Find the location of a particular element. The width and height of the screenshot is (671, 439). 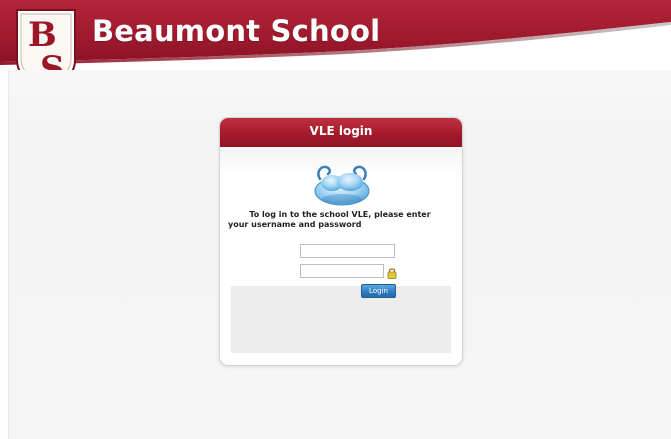

lock-icon is located at coordinates (392, 273).